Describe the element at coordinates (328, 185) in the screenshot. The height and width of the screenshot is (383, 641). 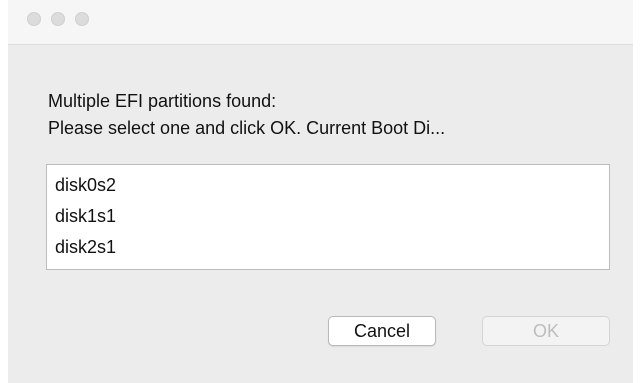
I see `list-item: disk0s2` at that location.